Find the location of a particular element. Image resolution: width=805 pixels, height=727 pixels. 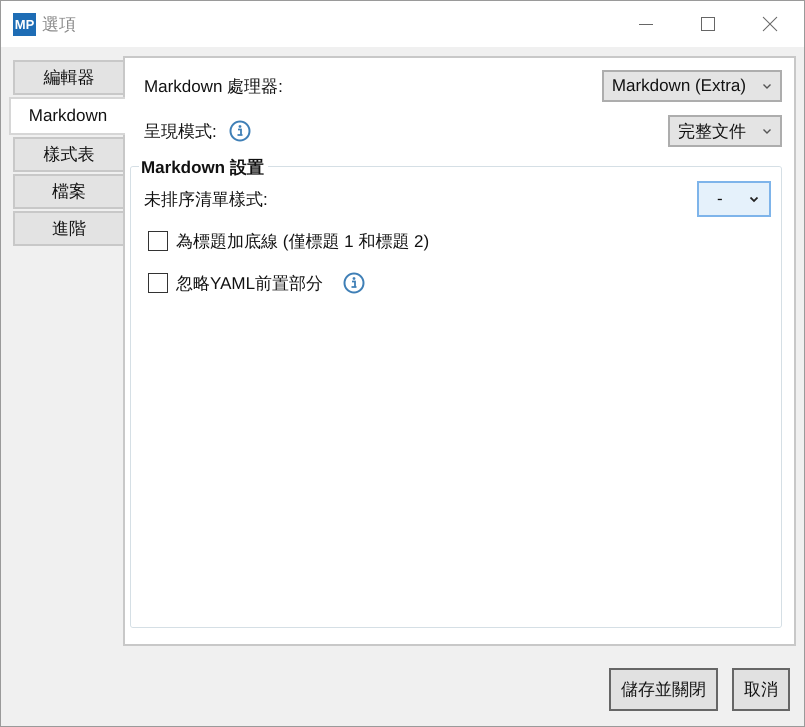

tab: 編輯器 is located at coordinates (68, 77).